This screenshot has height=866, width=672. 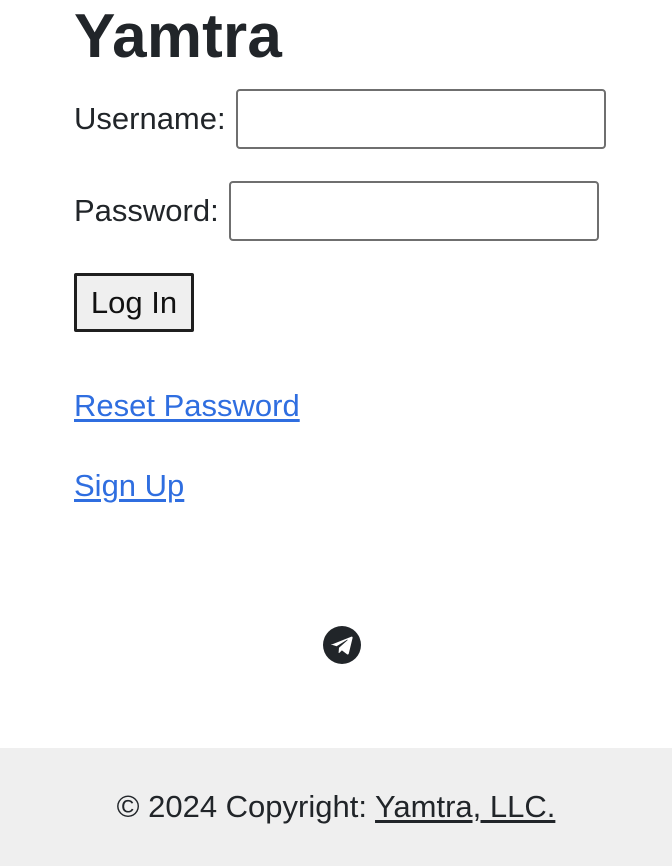 I want to click on telegram-icon, so click(x=342, y=645).